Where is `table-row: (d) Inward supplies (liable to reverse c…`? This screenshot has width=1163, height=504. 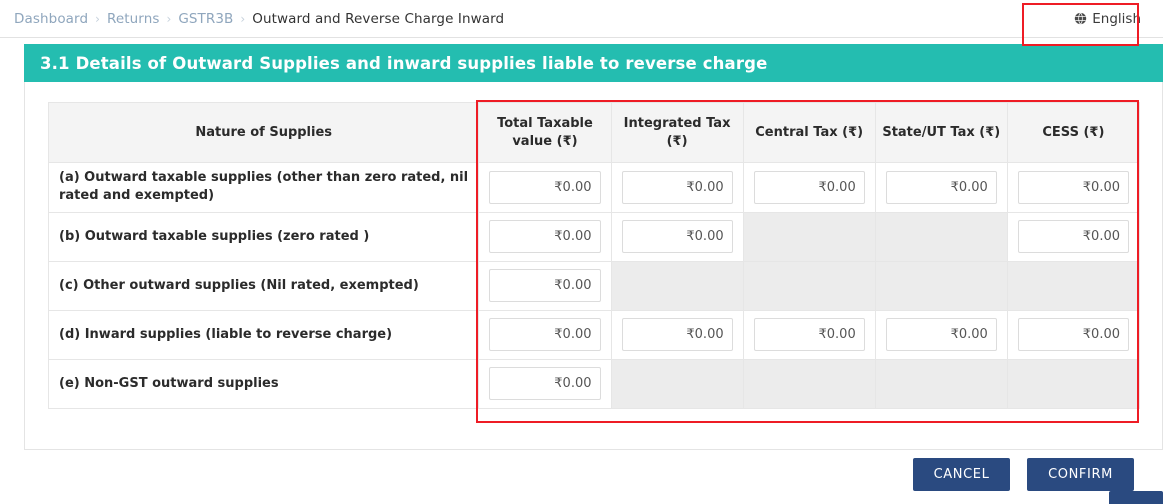 table-row: (d) Inward supplies (liable to reverse c… is located at coordinates (594, 334).